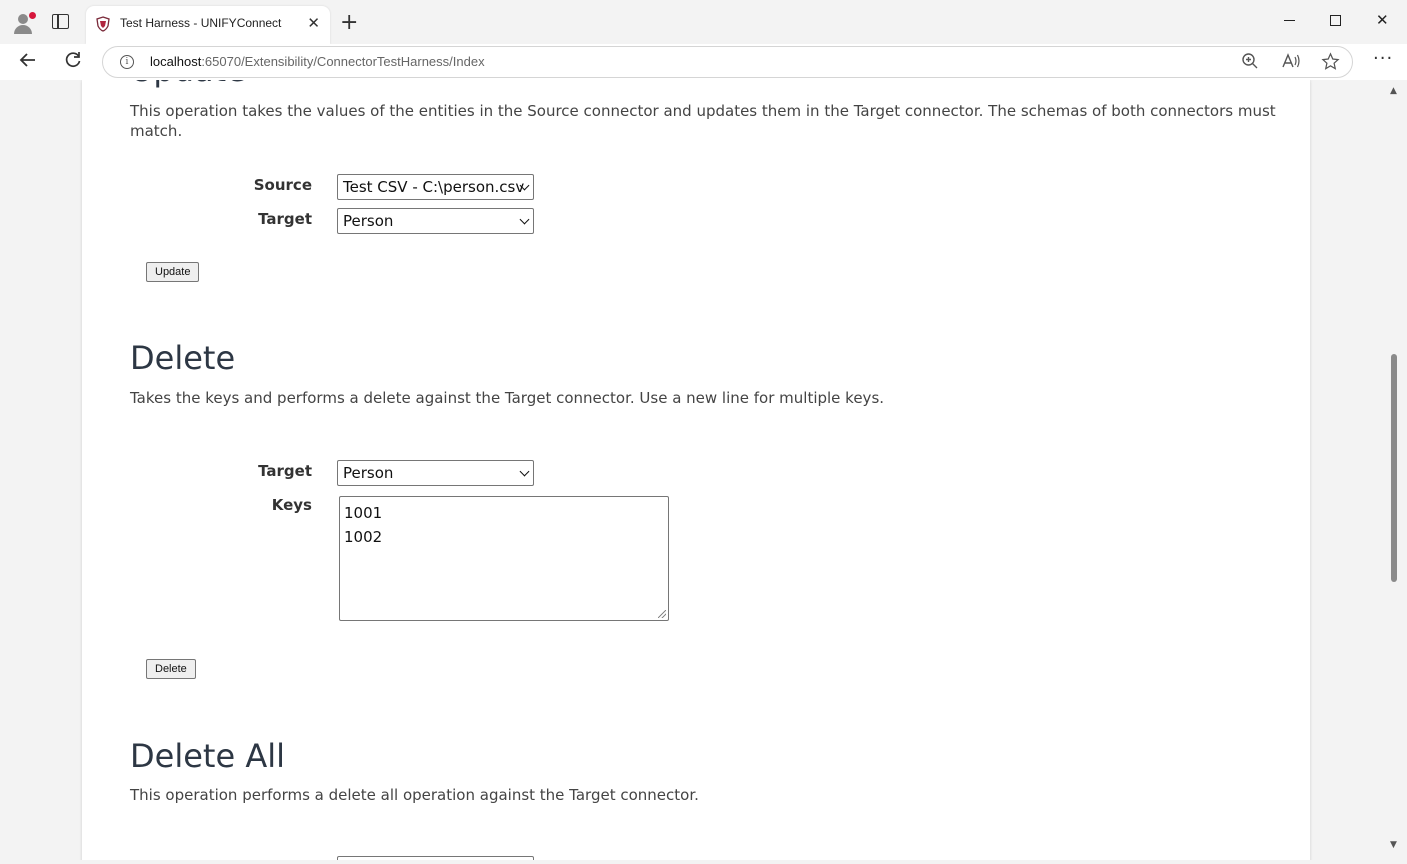 The height and width of the screenshot is (864, 1407). Describe the element at coordinates (127, 62) in the screenshot. I see `site-info-icon: i` at that location.